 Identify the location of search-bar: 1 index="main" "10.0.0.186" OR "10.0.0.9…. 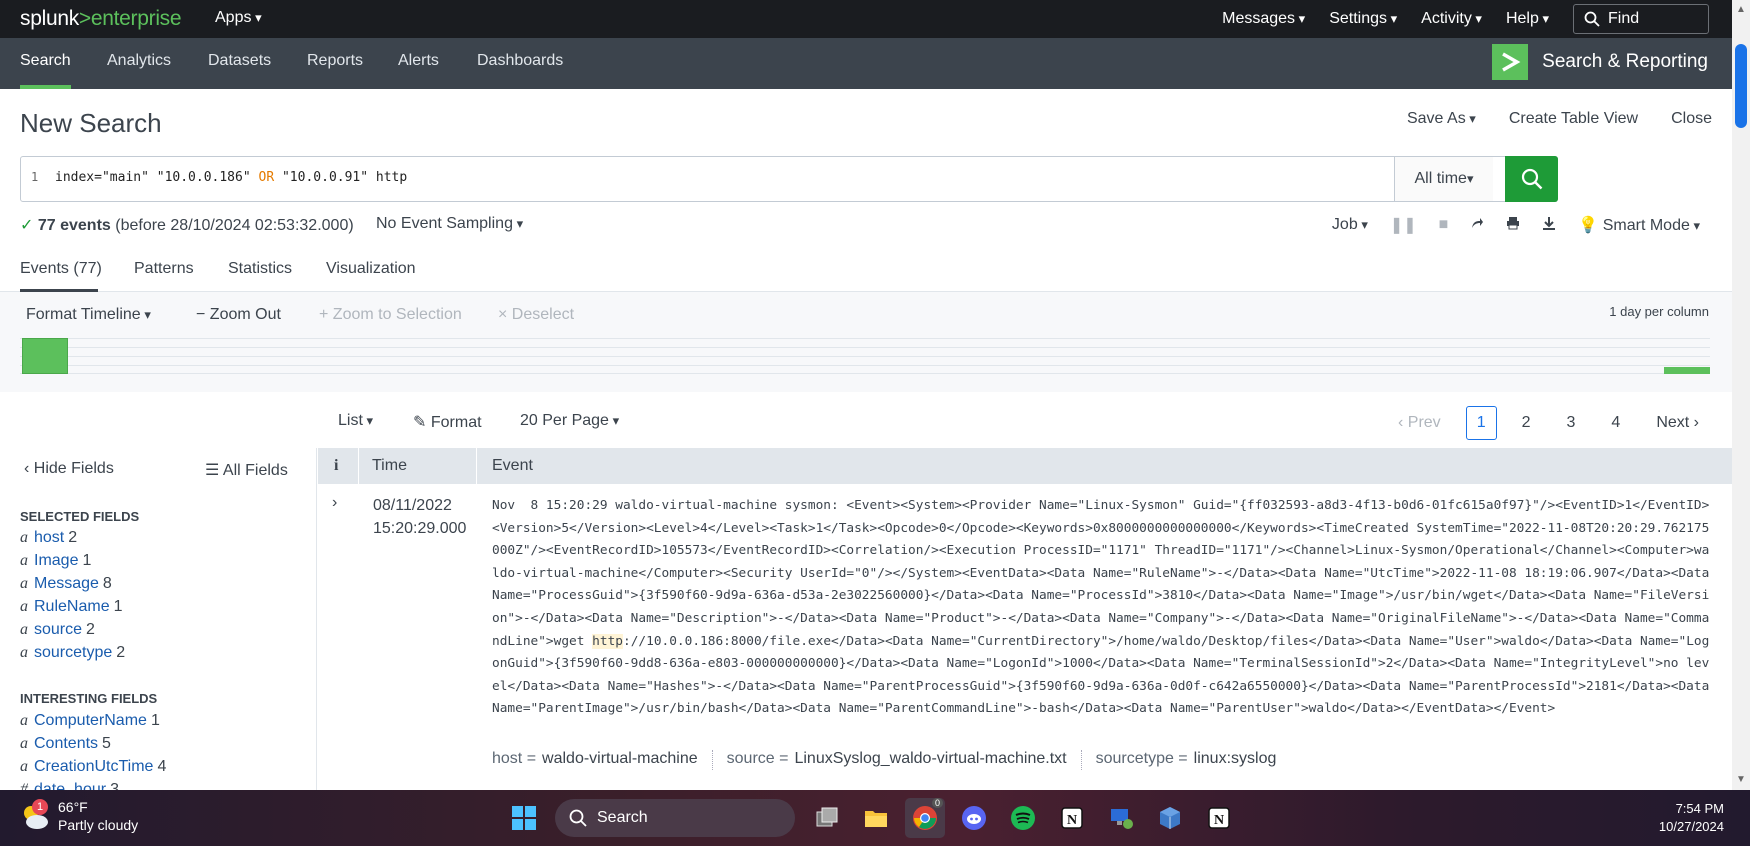
(789, 179).